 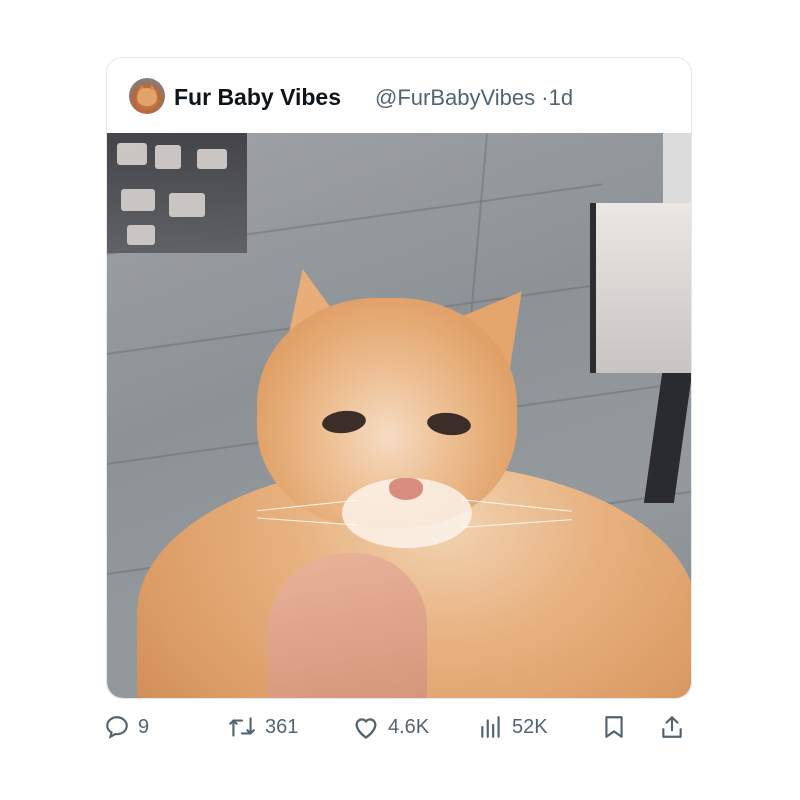 What do you see at coordinates (177, 193) in the screenshot?
I see `background-shelf` at bounding box center [177, 193].